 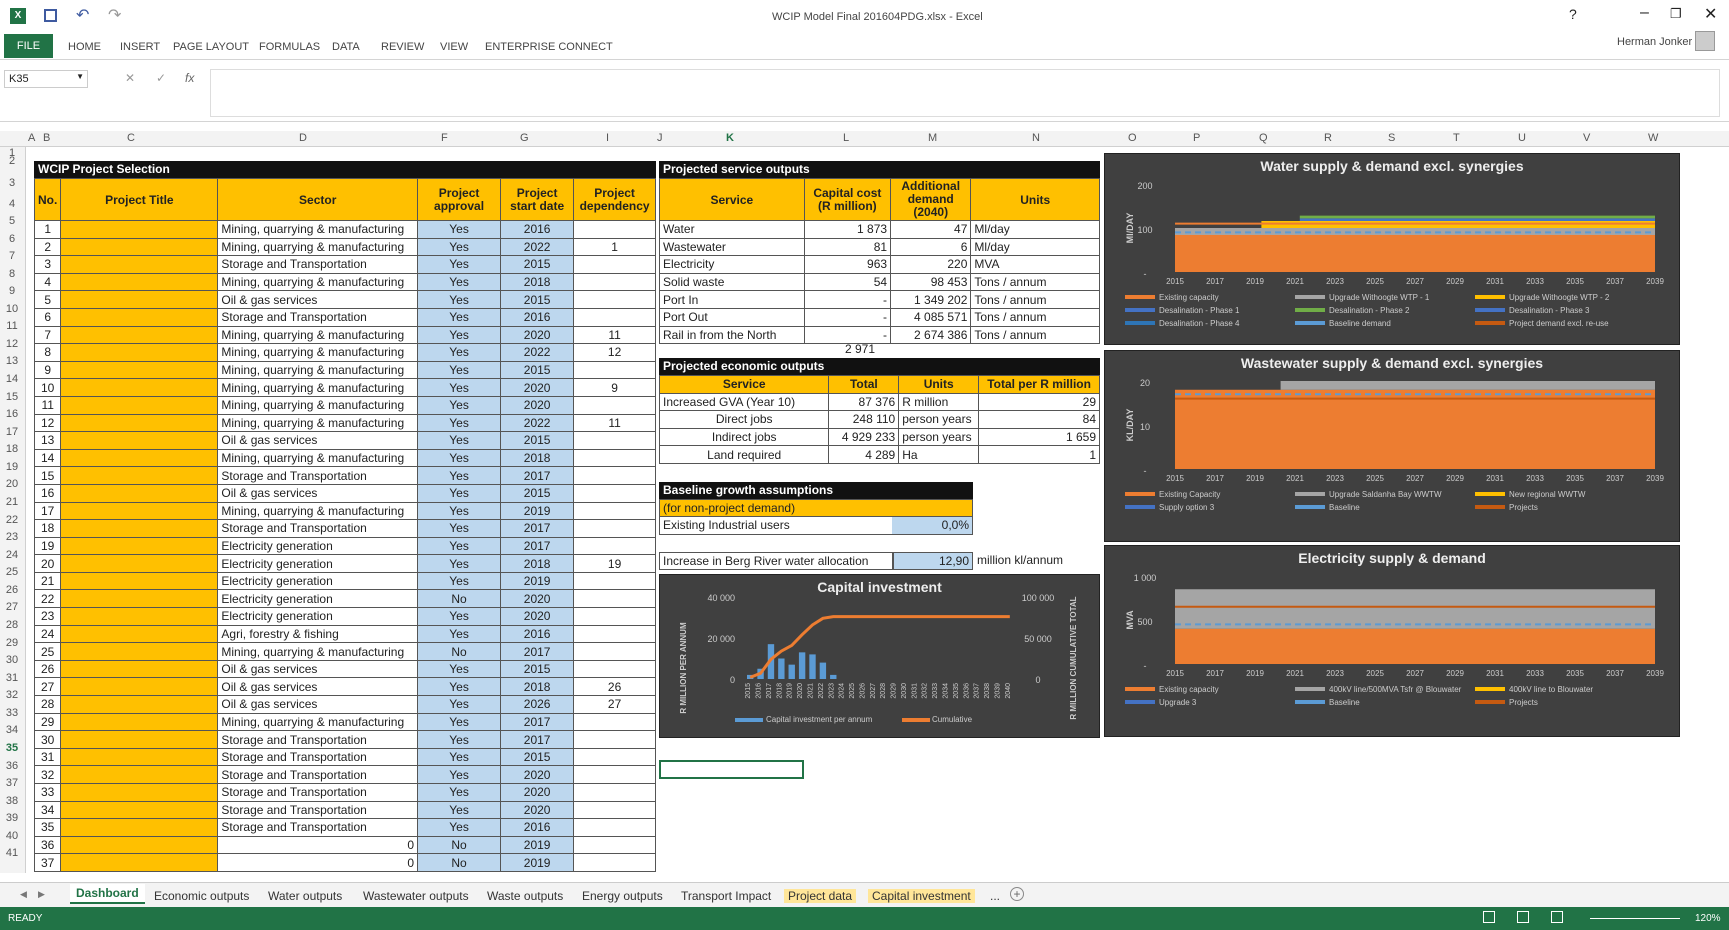 What do you see at coordinates (12, 625) in the screenshot?
I see `row-header: 28` at bounding box center [12, 625].